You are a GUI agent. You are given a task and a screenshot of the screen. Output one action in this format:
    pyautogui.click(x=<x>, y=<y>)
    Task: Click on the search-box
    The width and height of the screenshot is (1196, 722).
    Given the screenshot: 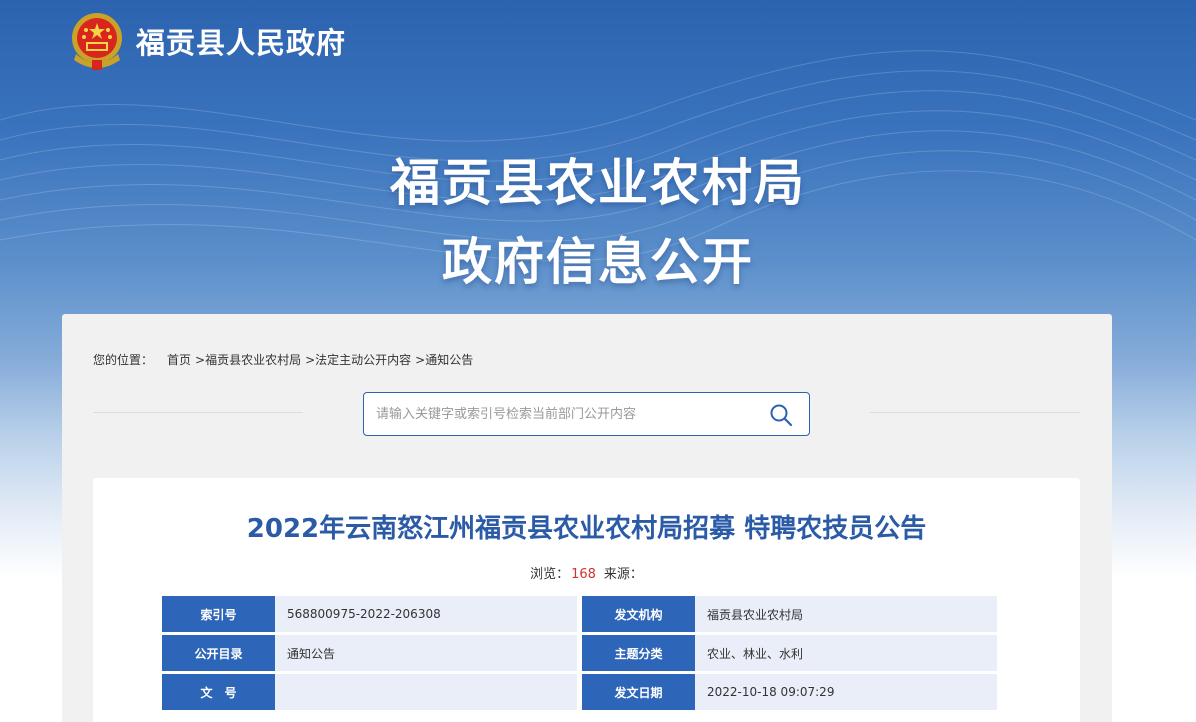 What is the action you would take?
    pyautogui.click(x=586, y=414)
    